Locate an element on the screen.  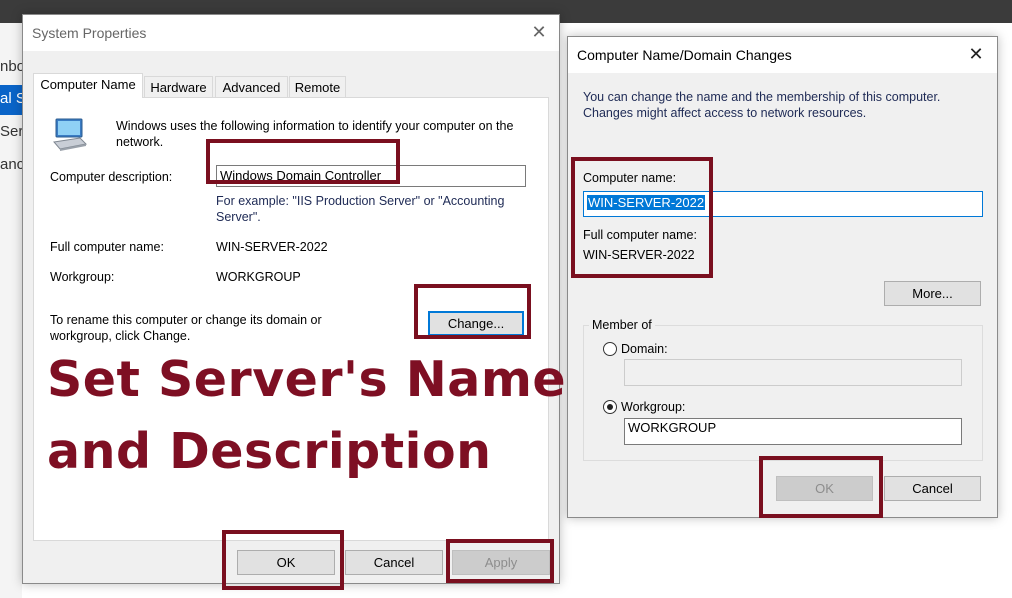
domain-input is located at coordinates (793, 372).